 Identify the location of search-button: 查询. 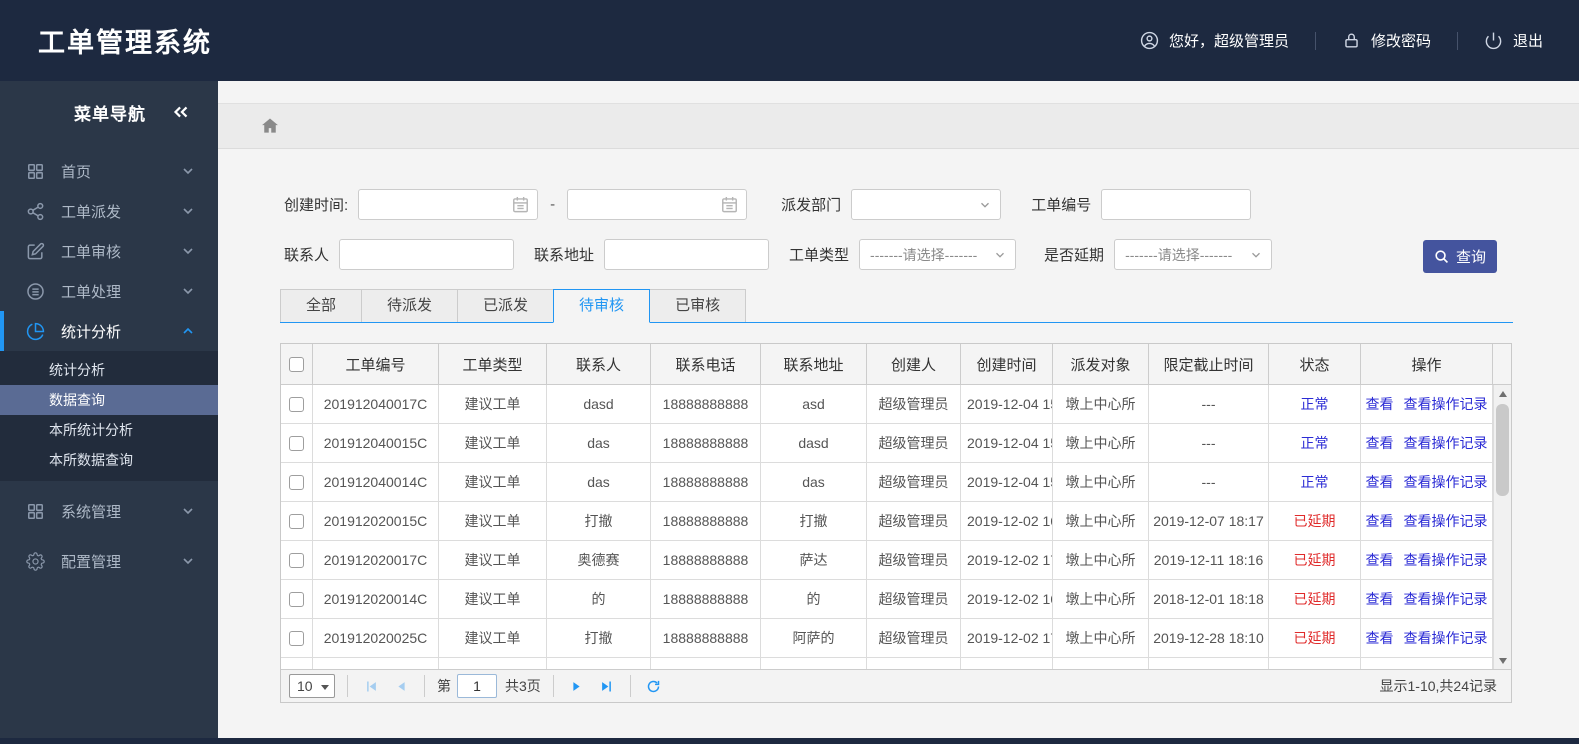
(1460, 256).